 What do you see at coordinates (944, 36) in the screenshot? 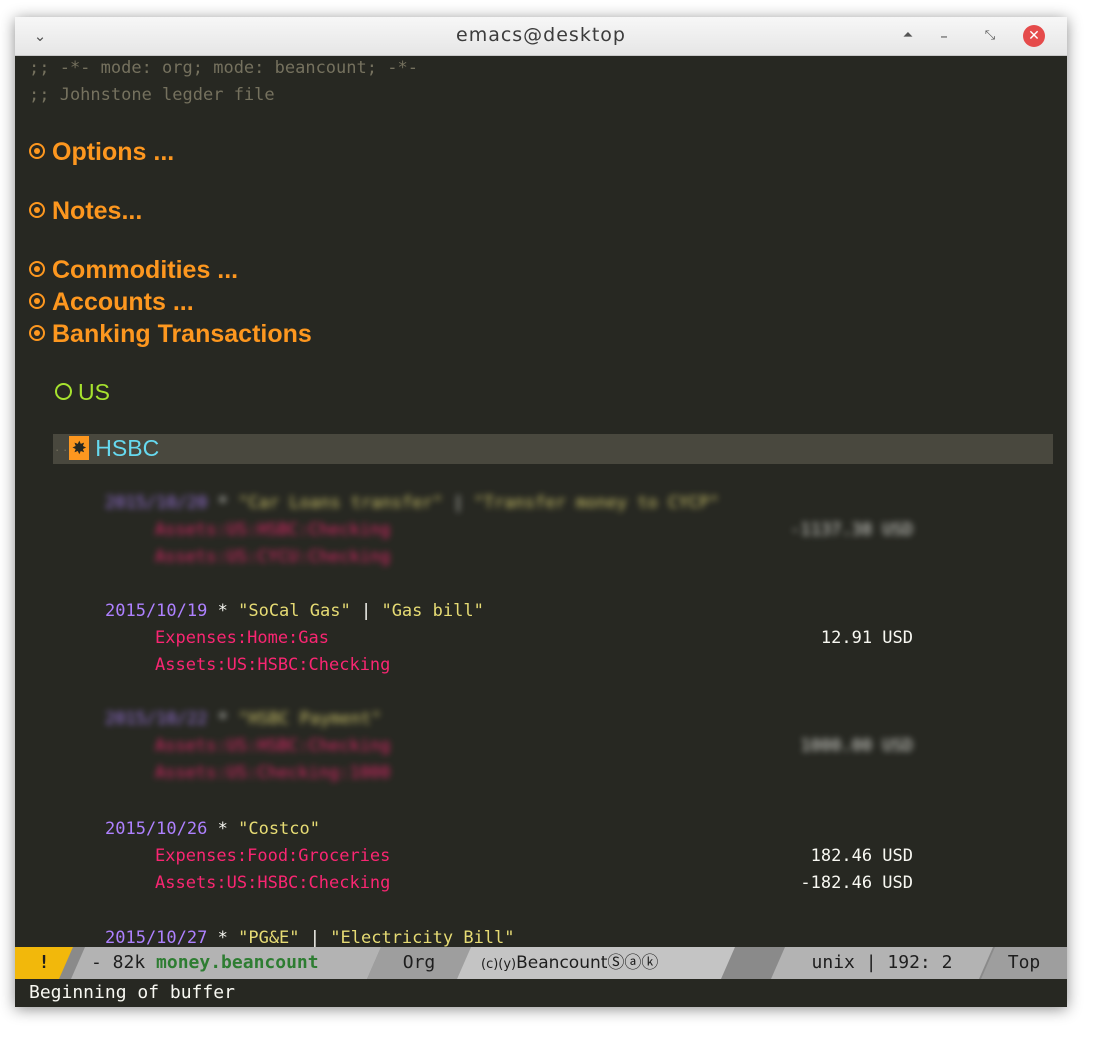
I see `minimize-icon: –` at bounding box center [944, 36].